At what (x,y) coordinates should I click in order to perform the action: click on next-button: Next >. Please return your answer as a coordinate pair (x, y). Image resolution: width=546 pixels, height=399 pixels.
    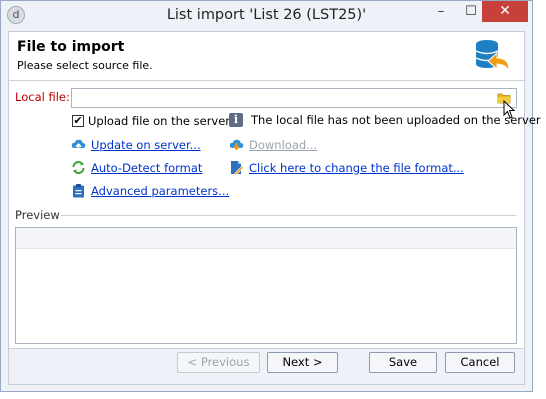
    Looking at the image, I should click on (302, 362).